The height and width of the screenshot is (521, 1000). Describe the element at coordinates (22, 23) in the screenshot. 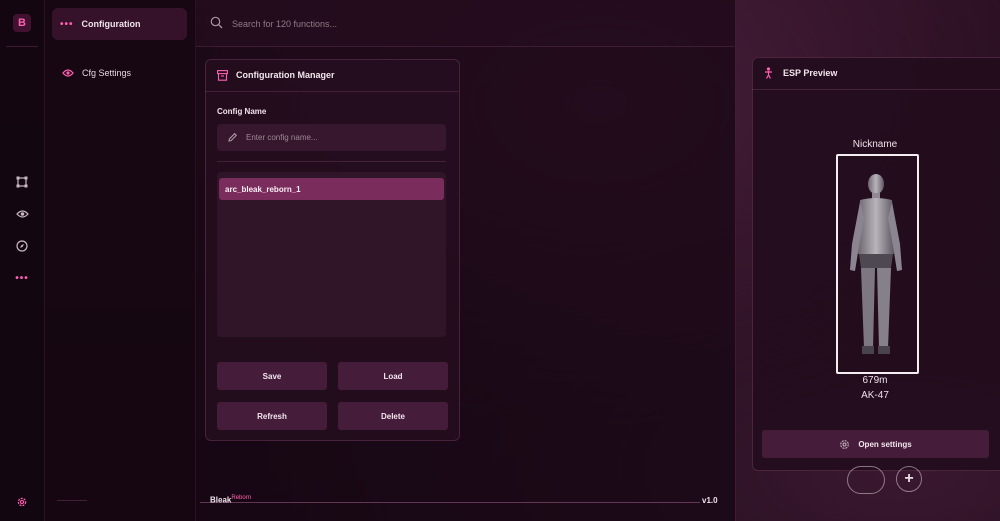

I see `app-logo: B` at that location.